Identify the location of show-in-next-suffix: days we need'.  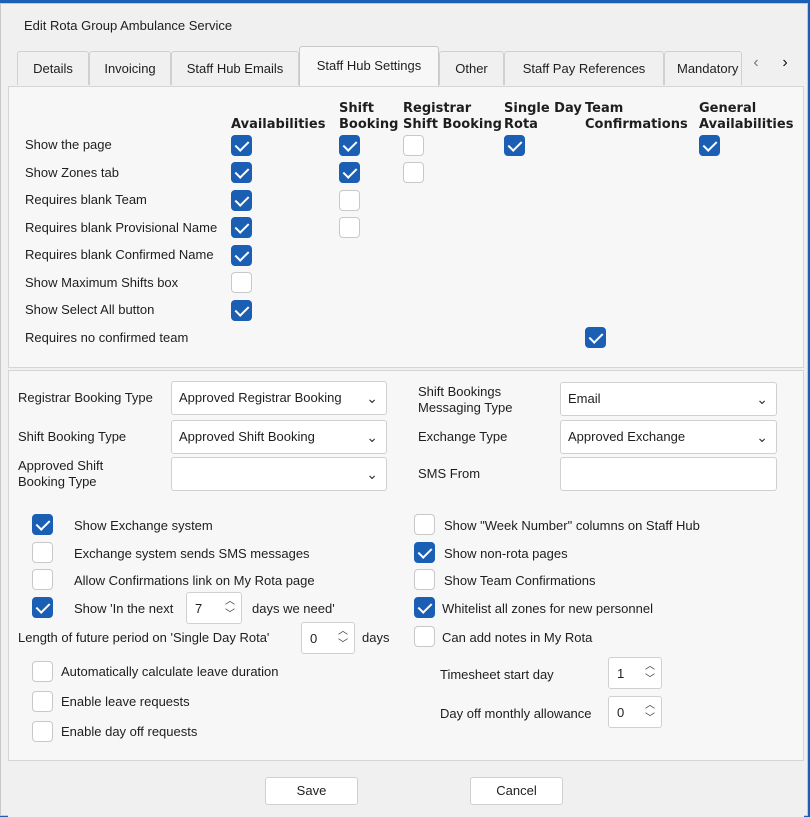
(293, 608).